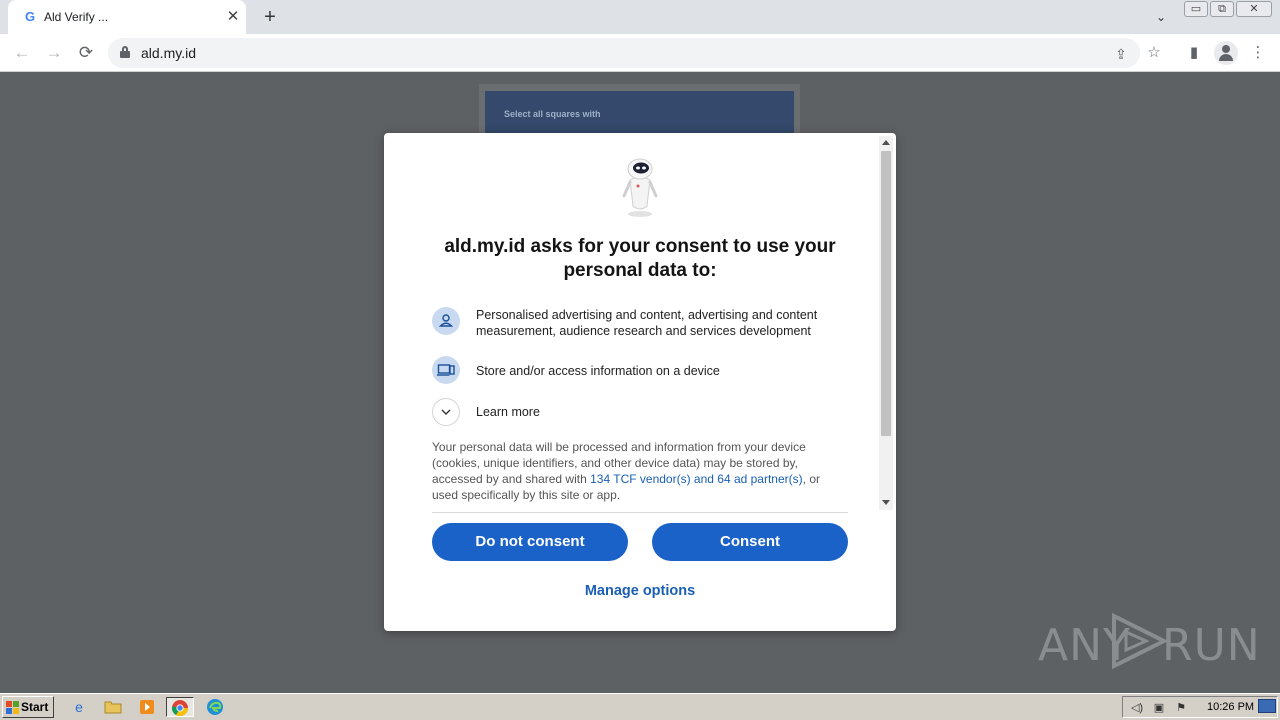 This screenshot has width=1280, height=720. I want to click on new-tab-button: +, so click(270, 17).